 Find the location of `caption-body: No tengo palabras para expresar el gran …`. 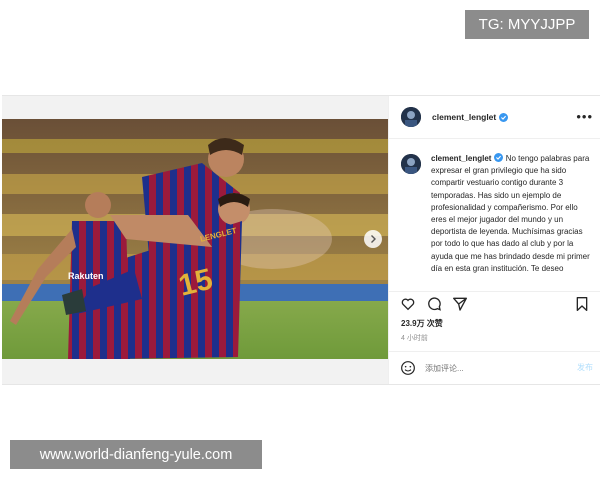

caption-body: No tengo palabras para expresar el gran … is located at coordinates (510, 213).